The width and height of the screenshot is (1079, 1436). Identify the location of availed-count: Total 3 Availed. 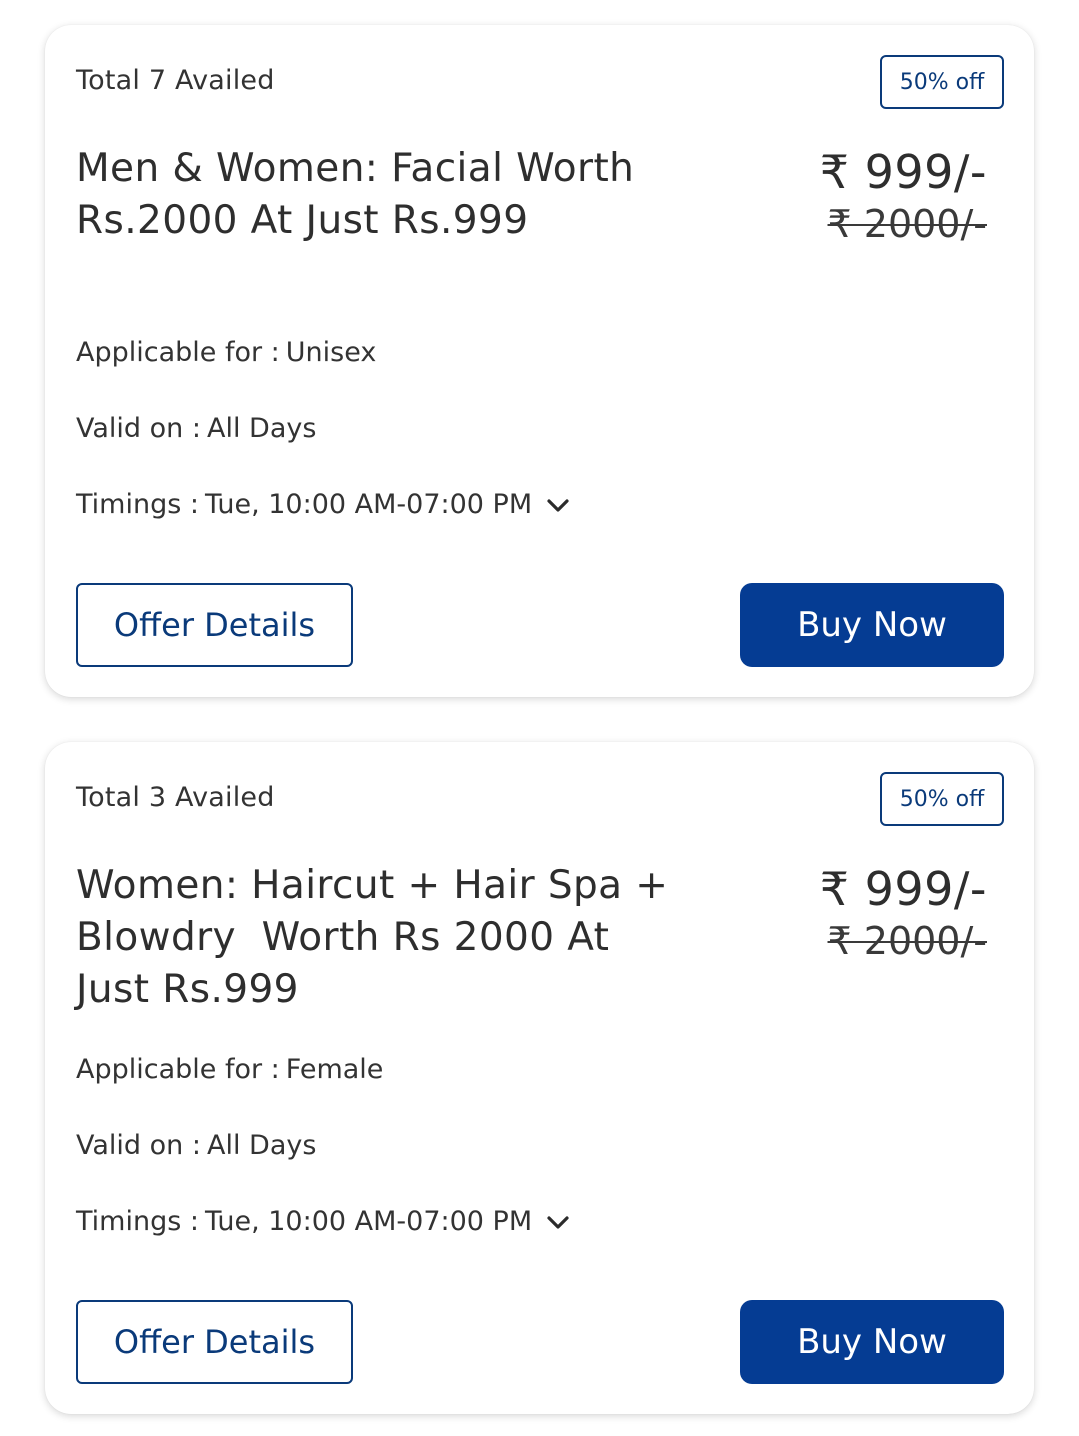
(175, 797).